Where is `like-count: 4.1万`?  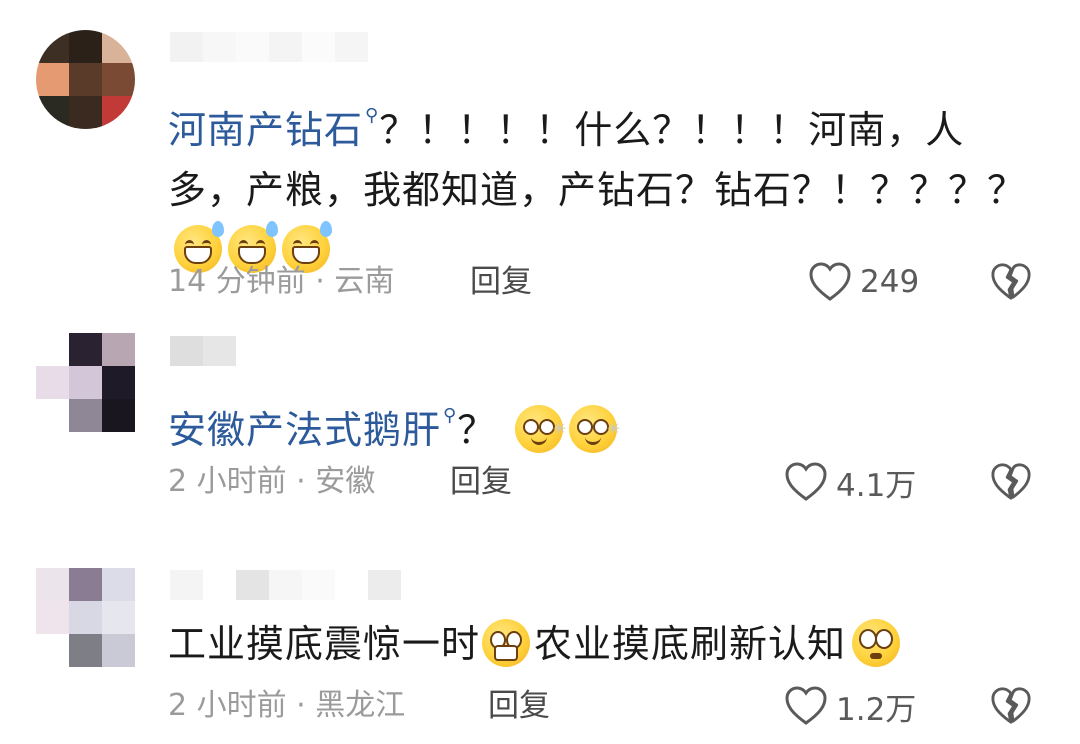
like-count: 4.1万 is located at coordinates (876, 485).